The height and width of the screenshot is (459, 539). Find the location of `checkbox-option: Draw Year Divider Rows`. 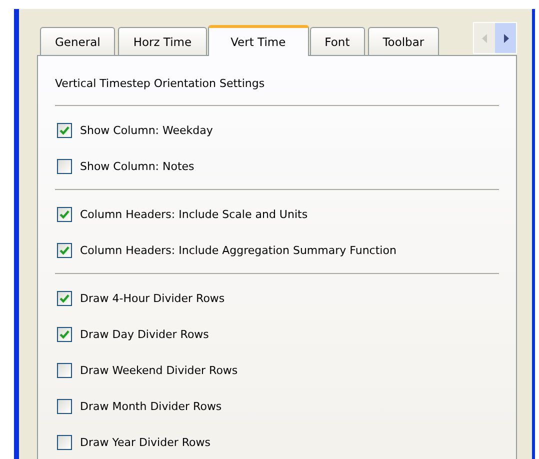

checkbox-option: Draw Year Divider Rows is located at coordinates (277, 441).